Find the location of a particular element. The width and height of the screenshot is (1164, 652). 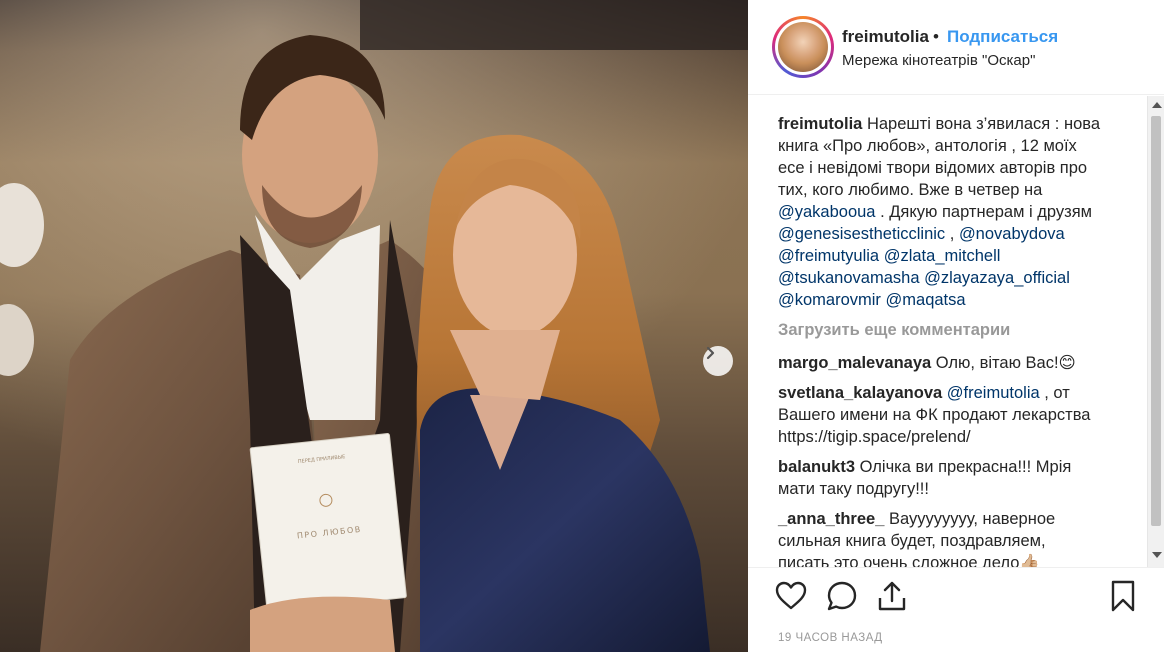

comments-scrollbar is located at coordinates (1155, 331).